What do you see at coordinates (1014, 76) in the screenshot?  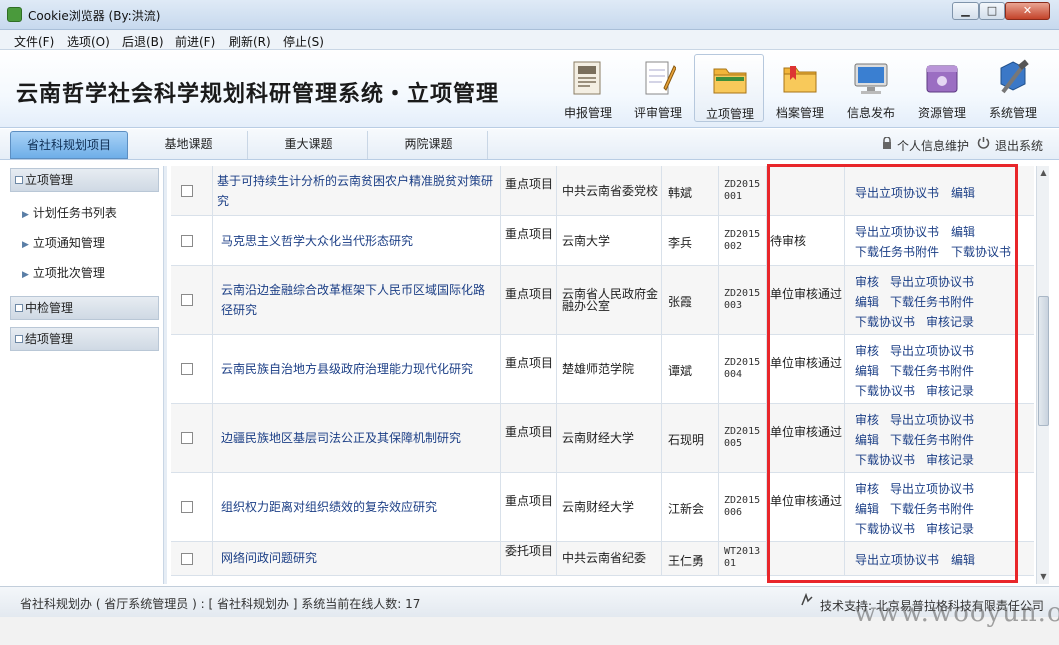 I see `tools-icon` at bounding box center [1014, 76].